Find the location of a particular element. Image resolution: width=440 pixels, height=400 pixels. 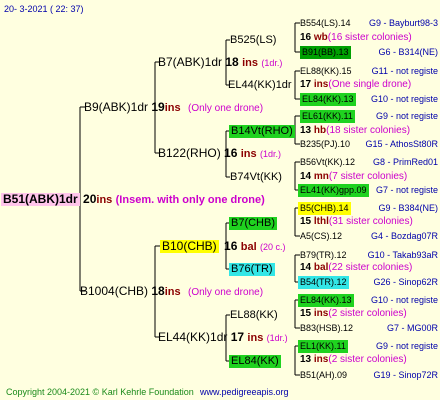

g3-queen-6-sisters: 14 bal(22 sister colonies) is located at coordinates (356, 267).